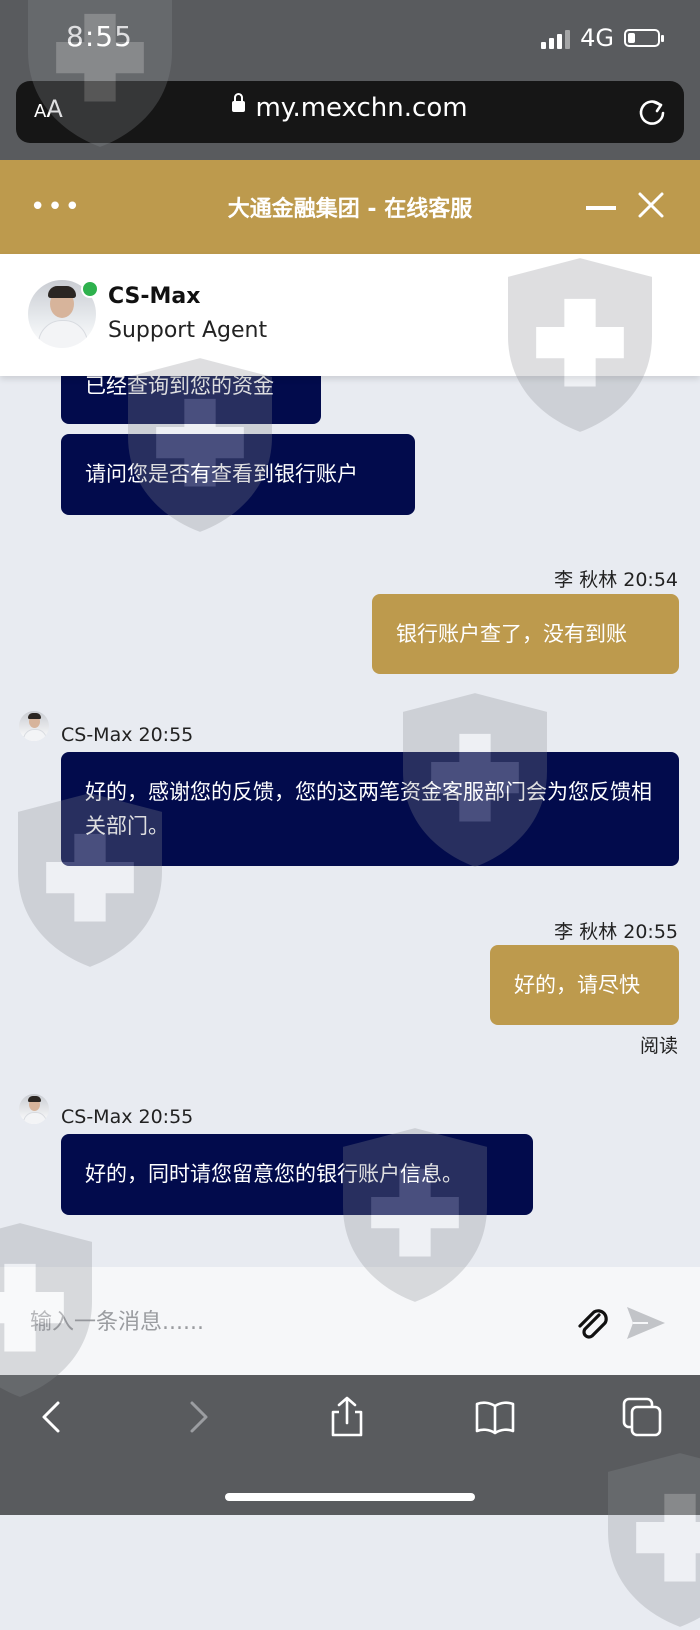 The height and width of the screenshot is (1630, 700). Describe the element at coordinates (350, 315) in the screenshot. I see `agent-card: CS-Max Support Agent` at that location.